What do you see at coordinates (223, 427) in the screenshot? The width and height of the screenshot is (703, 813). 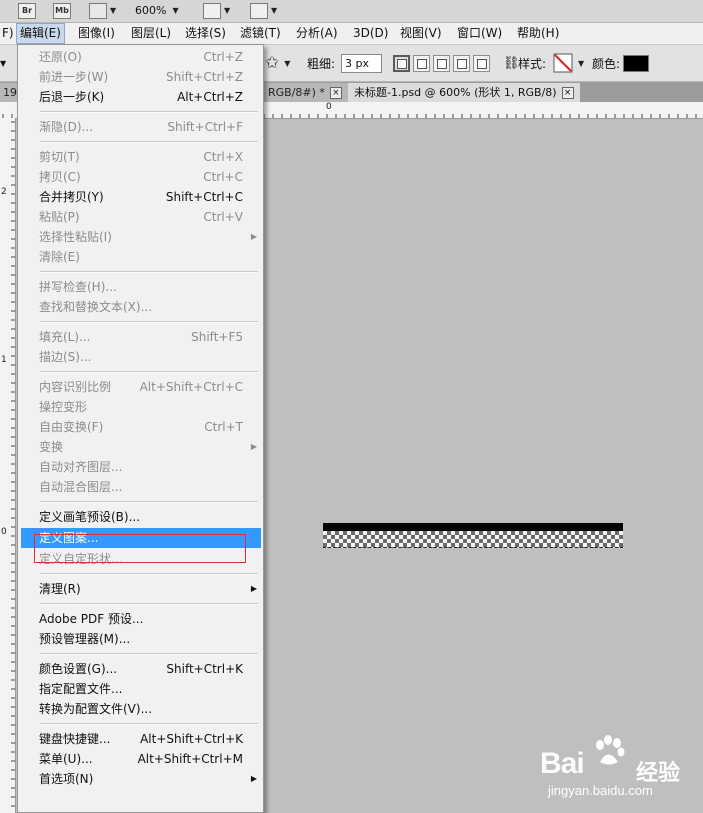 I see `menu-item-shortcut: Ctrl+T` at bounding box center [223, 427].